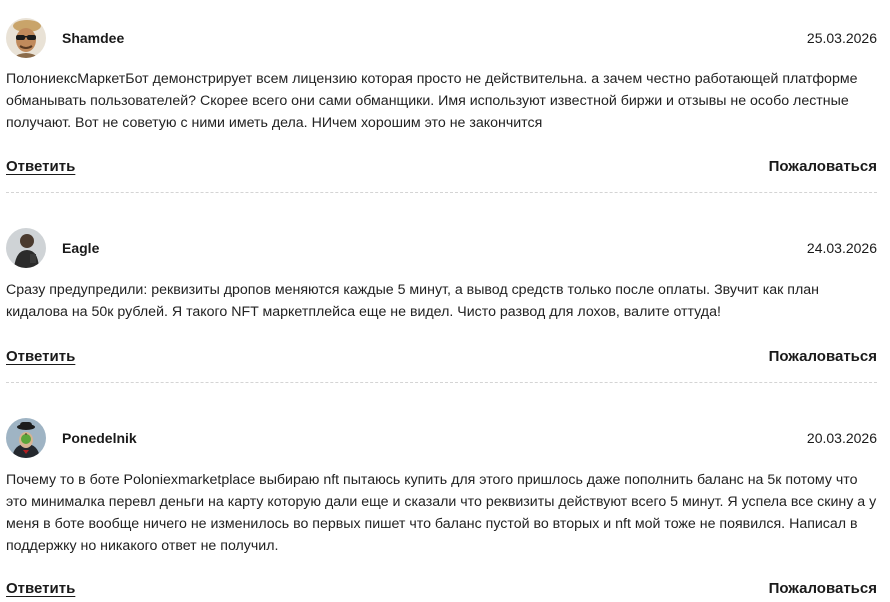 This screenshot has width=890, height=602. Describe the element at coordinates (81, 248) in the screenshot. I see `author-name: Eagle` at that location.